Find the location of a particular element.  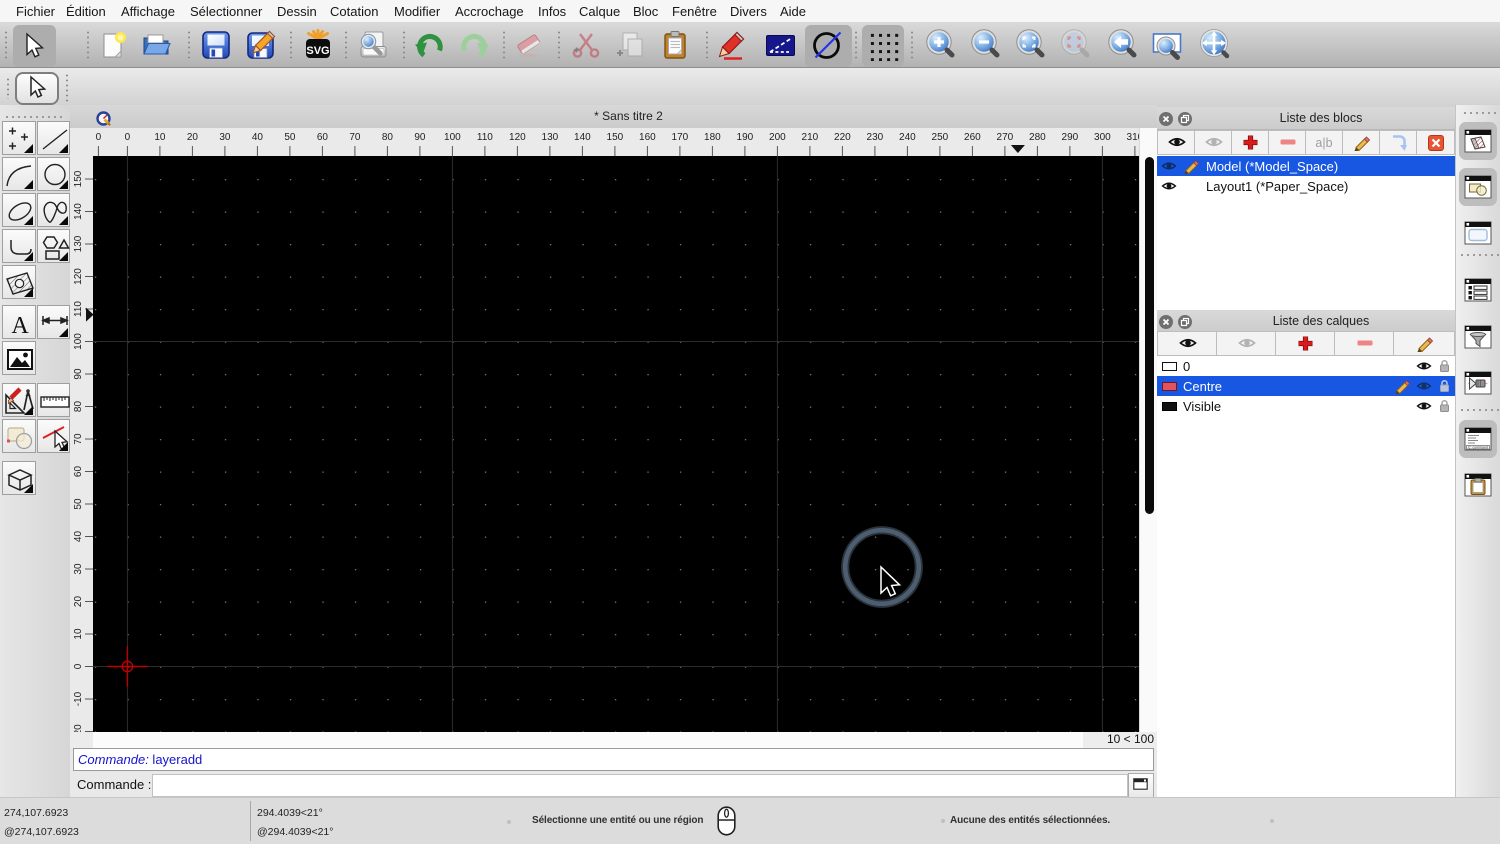

svg-text: 230 is located at coordinates (875, 137).